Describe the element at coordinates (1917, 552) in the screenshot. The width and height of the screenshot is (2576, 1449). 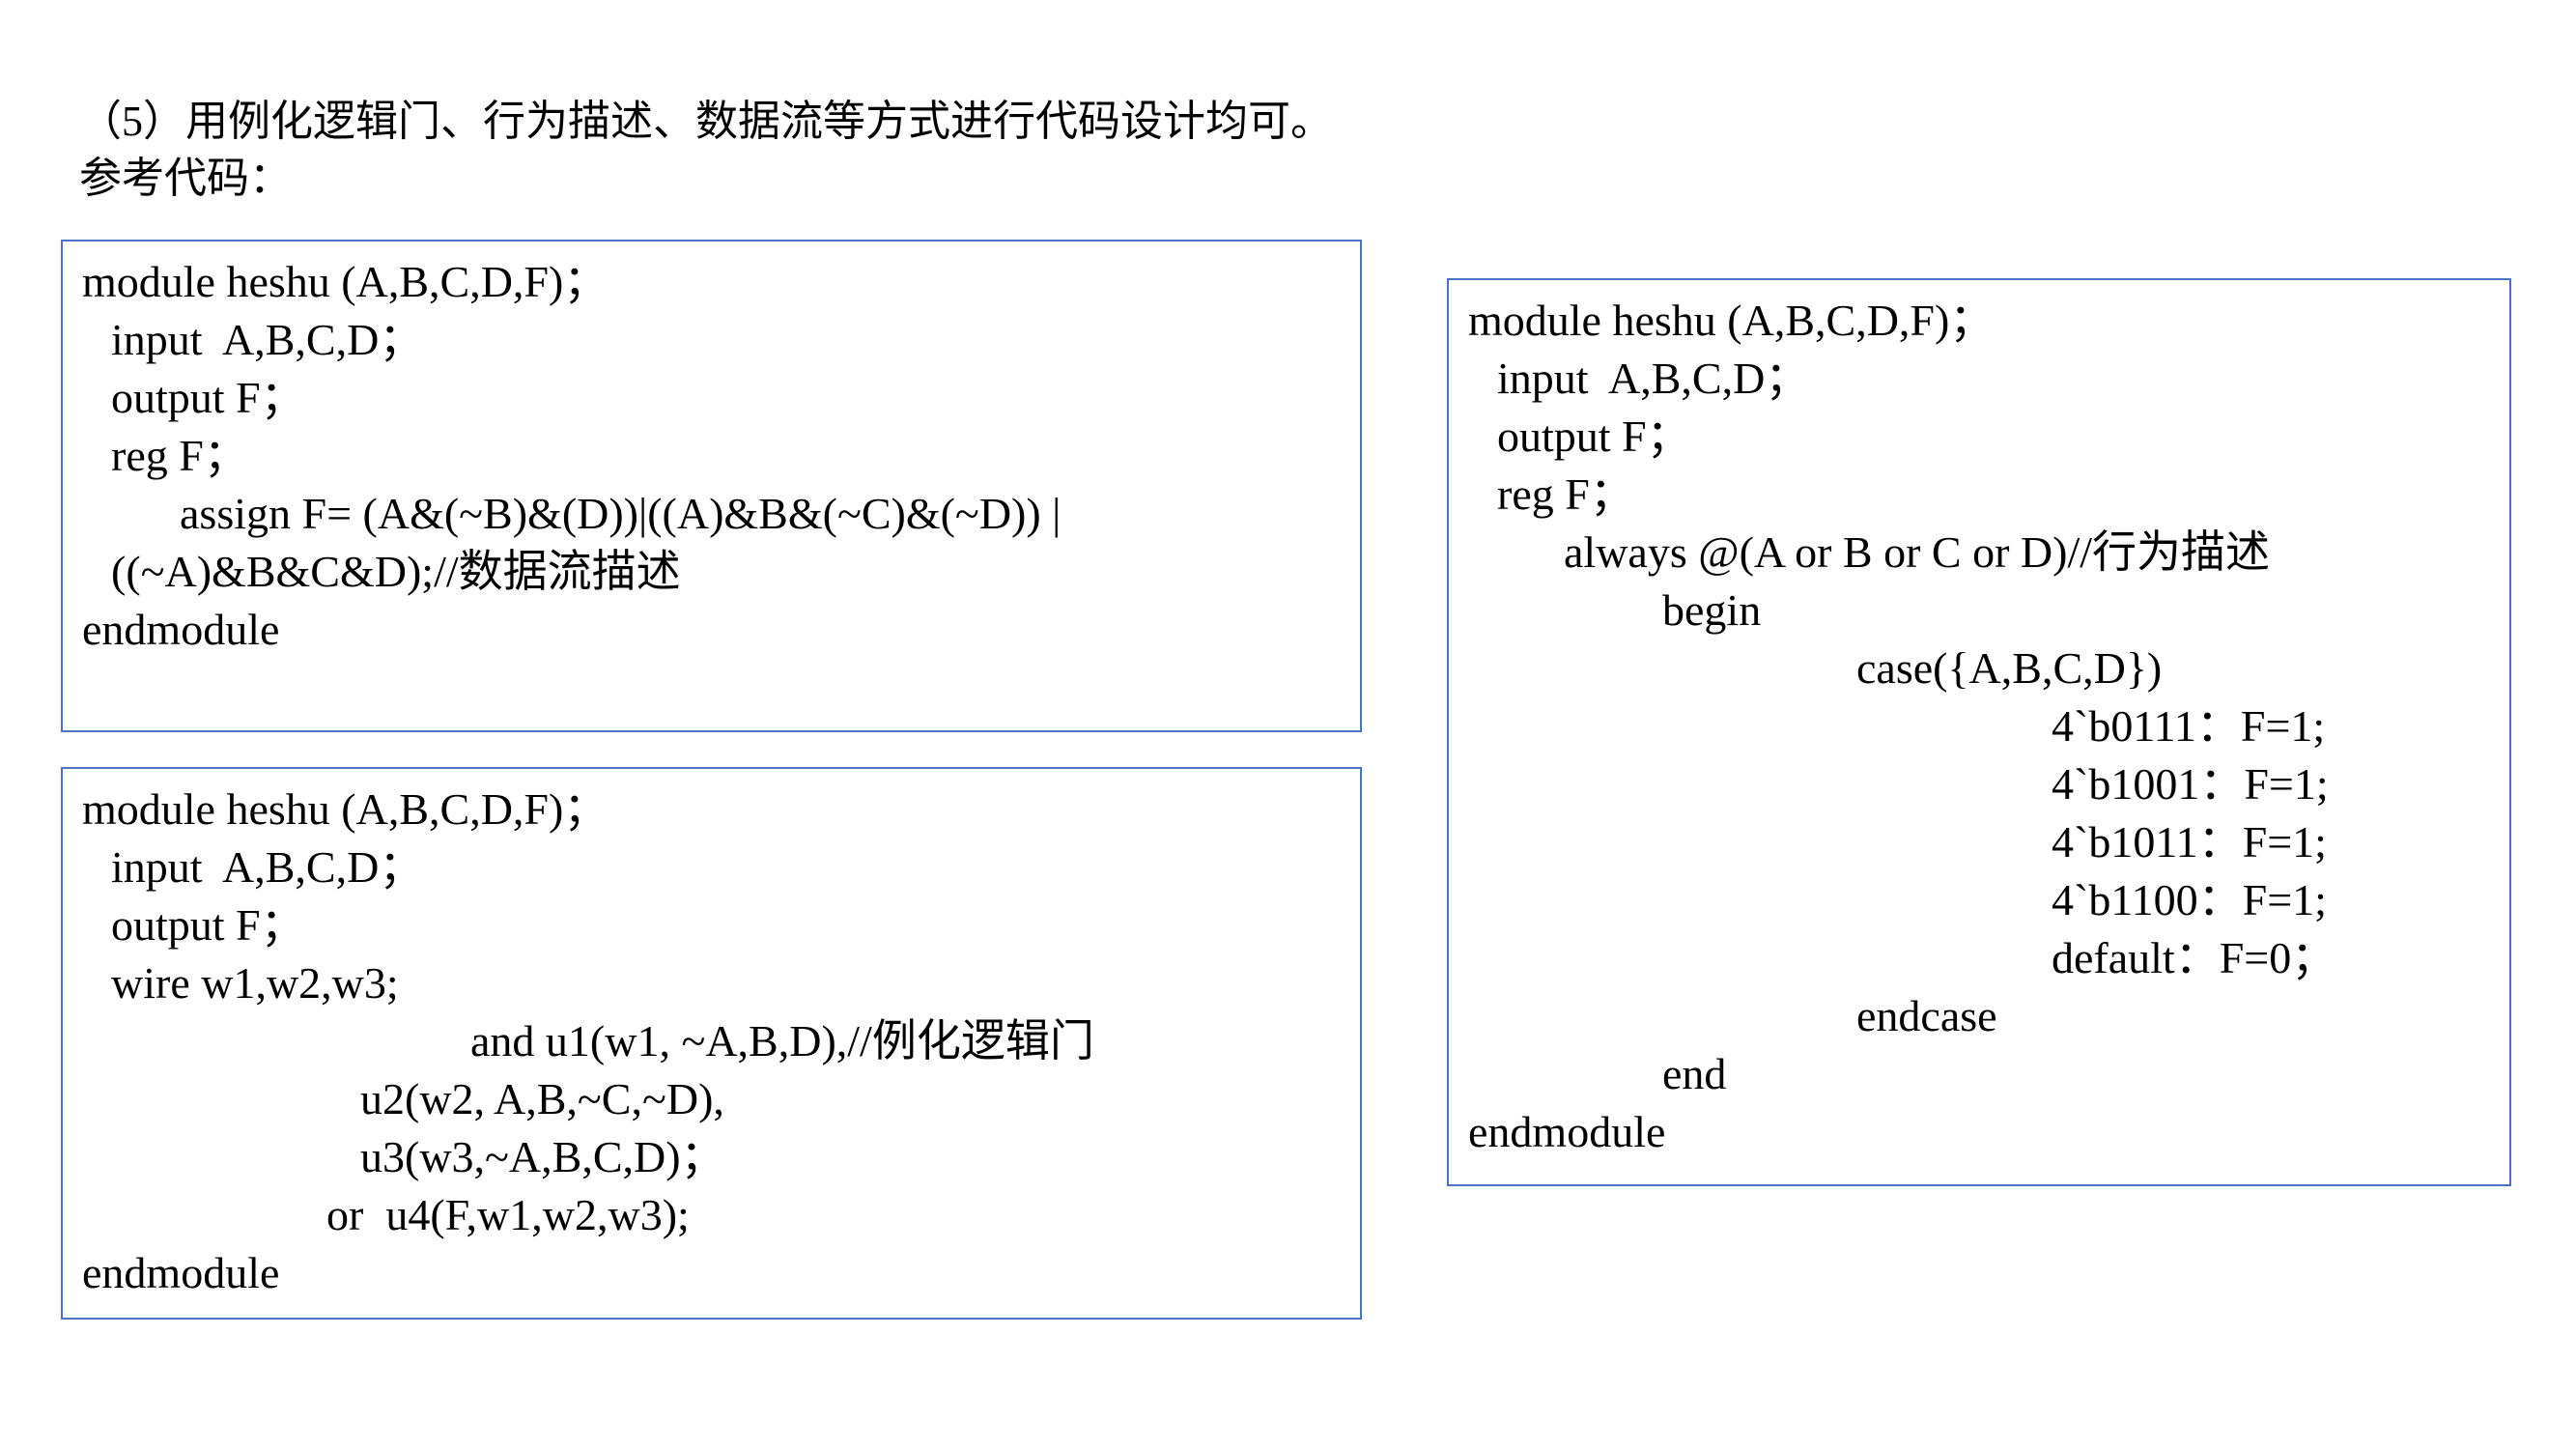
I see `code-line: always @(A or B or C or D)//行为描述` at that location.